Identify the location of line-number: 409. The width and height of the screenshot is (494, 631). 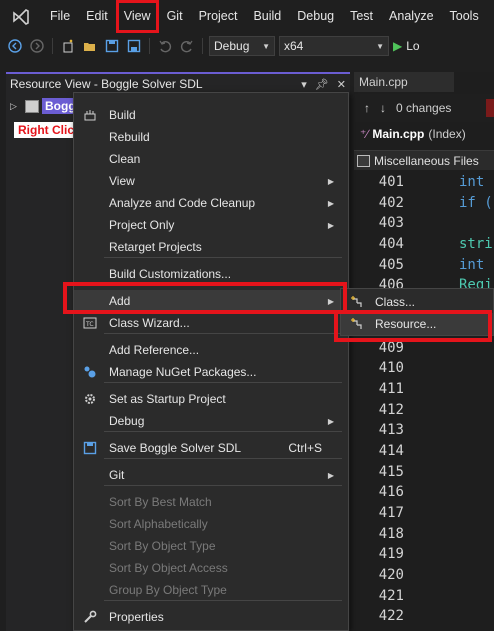
(391, 347).